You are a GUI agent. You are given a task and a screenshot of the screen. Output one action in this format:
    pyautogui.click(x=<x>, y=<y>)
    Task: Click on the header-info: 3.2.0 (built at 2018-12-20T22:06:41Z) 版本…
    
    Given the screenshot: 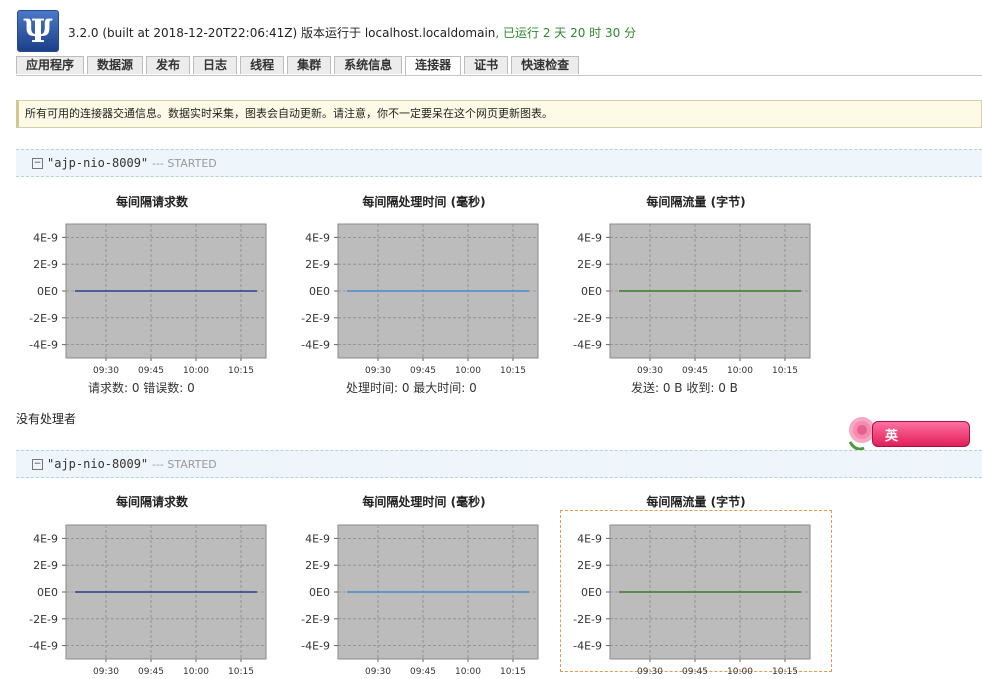 What is the action you would take?
    pyautogui.click(x=352, y=32)
    